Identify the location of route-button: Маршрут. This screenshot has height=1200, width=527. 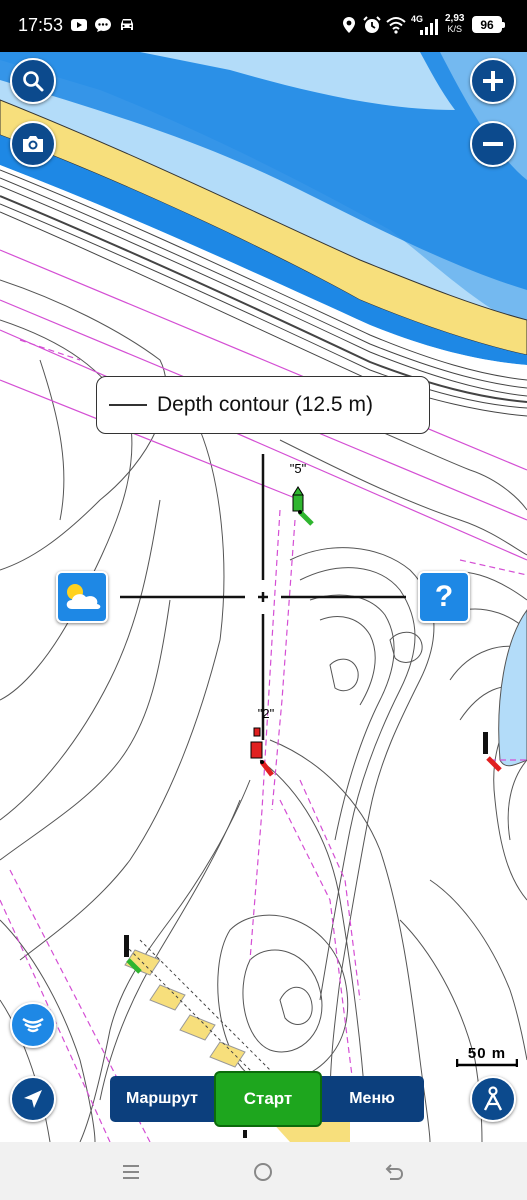
(162, 1099).